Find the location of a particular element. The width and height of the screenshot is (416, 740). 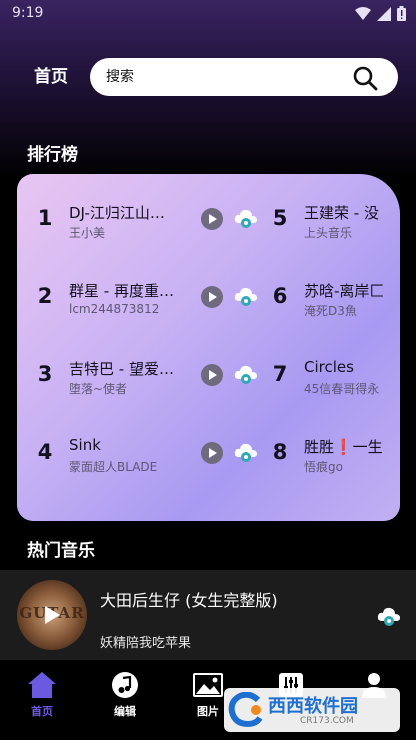

rank-number: 7 is located at coordinates (280, 374).